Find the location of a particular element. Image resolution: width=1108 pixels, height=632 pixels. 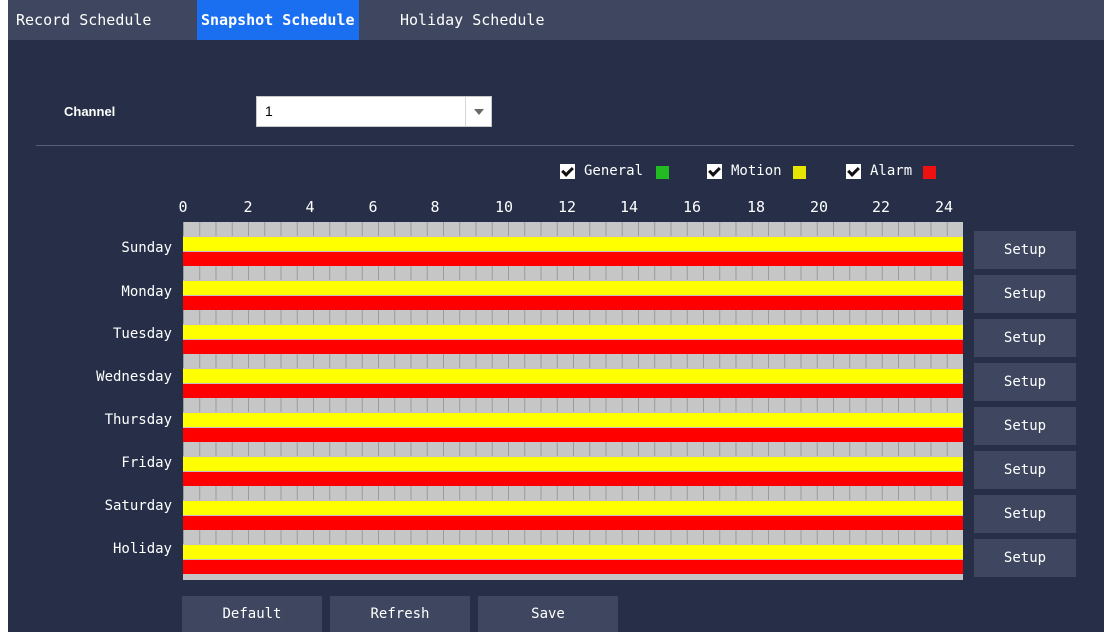

timeline-row-holiday is located at coordinates (573, 552).